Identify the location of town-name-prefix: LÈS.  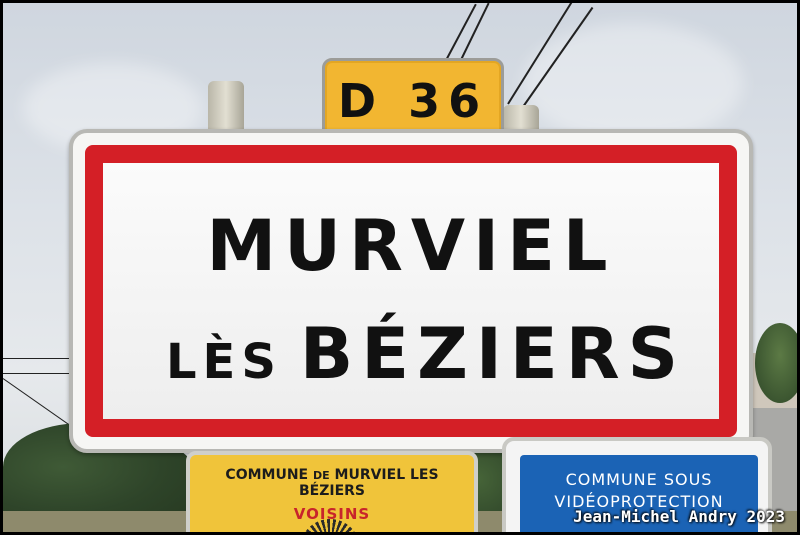
(223, 362).